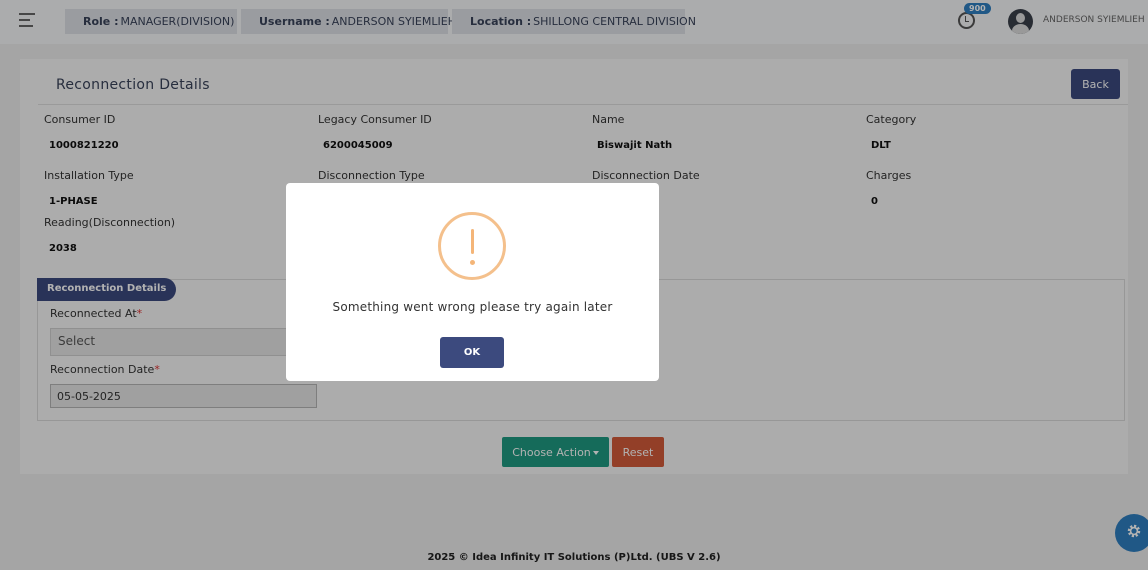  What do you see at coordinates (472, 352) in the screenshot?
I see `ok-button: OK` at bounding box center [472, 352].